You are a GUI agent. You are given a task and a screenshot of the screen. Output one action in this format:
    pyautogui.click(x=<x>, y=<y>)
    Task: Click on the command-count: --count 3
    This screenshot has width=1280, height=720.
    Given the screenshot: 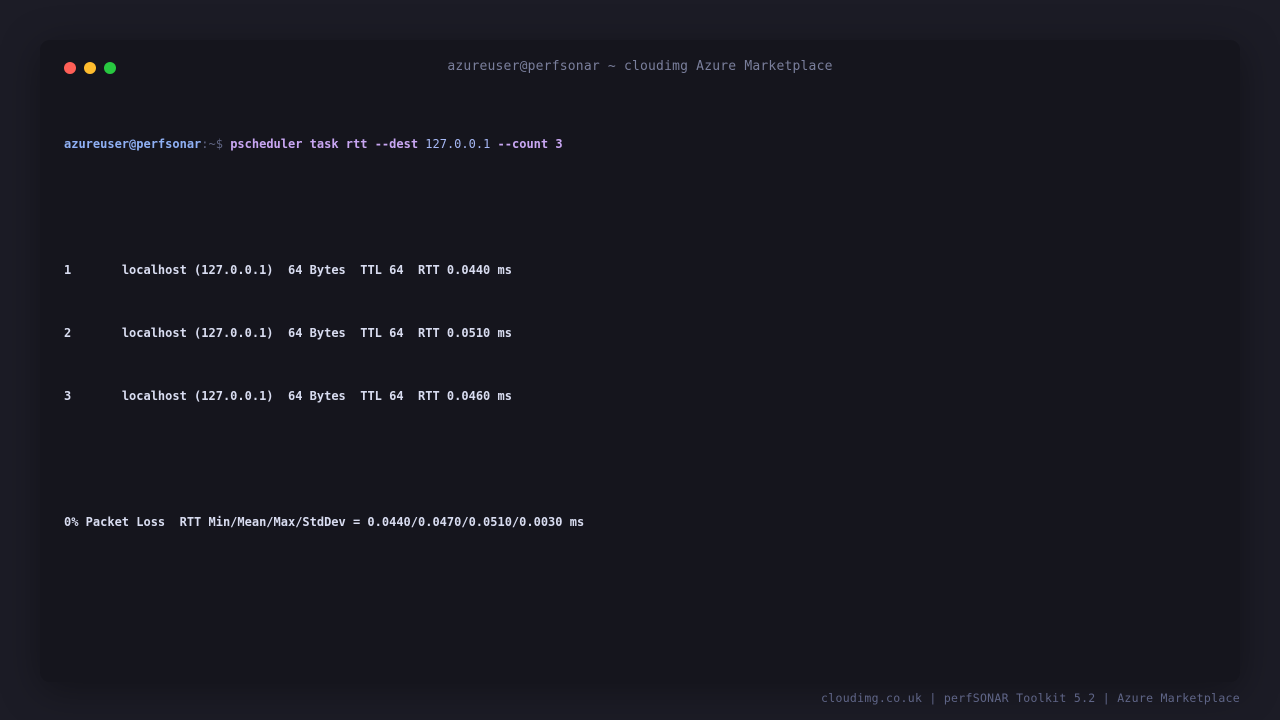 What is the action you would take?
    pyautogui.click(x=530, y=144)
    